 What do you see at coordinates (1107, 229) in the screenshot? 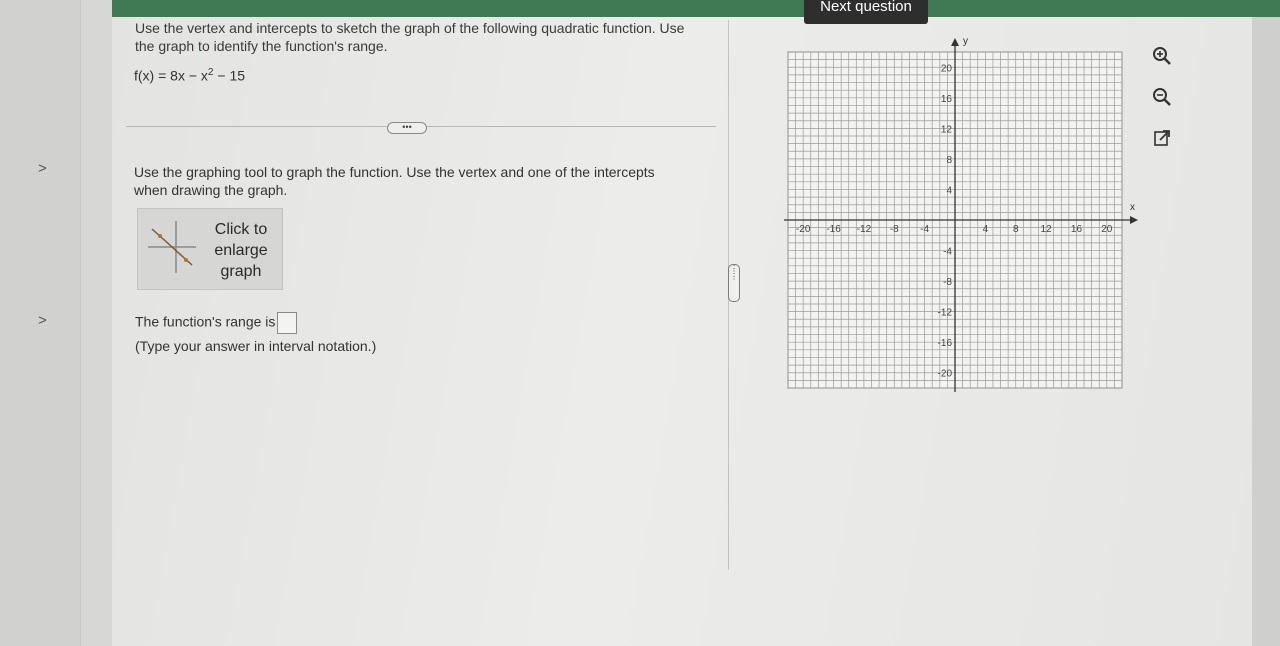
I see `x-tick-label: 20` at bounding box center [1107, 229].